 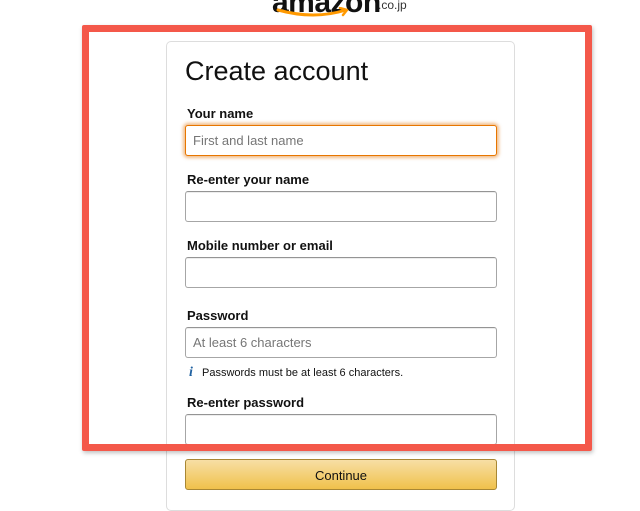 What do you see at coordinates (312, 12) in the screenshot?
I see `smile-arrow-icon` at bounding box center [312, 12].